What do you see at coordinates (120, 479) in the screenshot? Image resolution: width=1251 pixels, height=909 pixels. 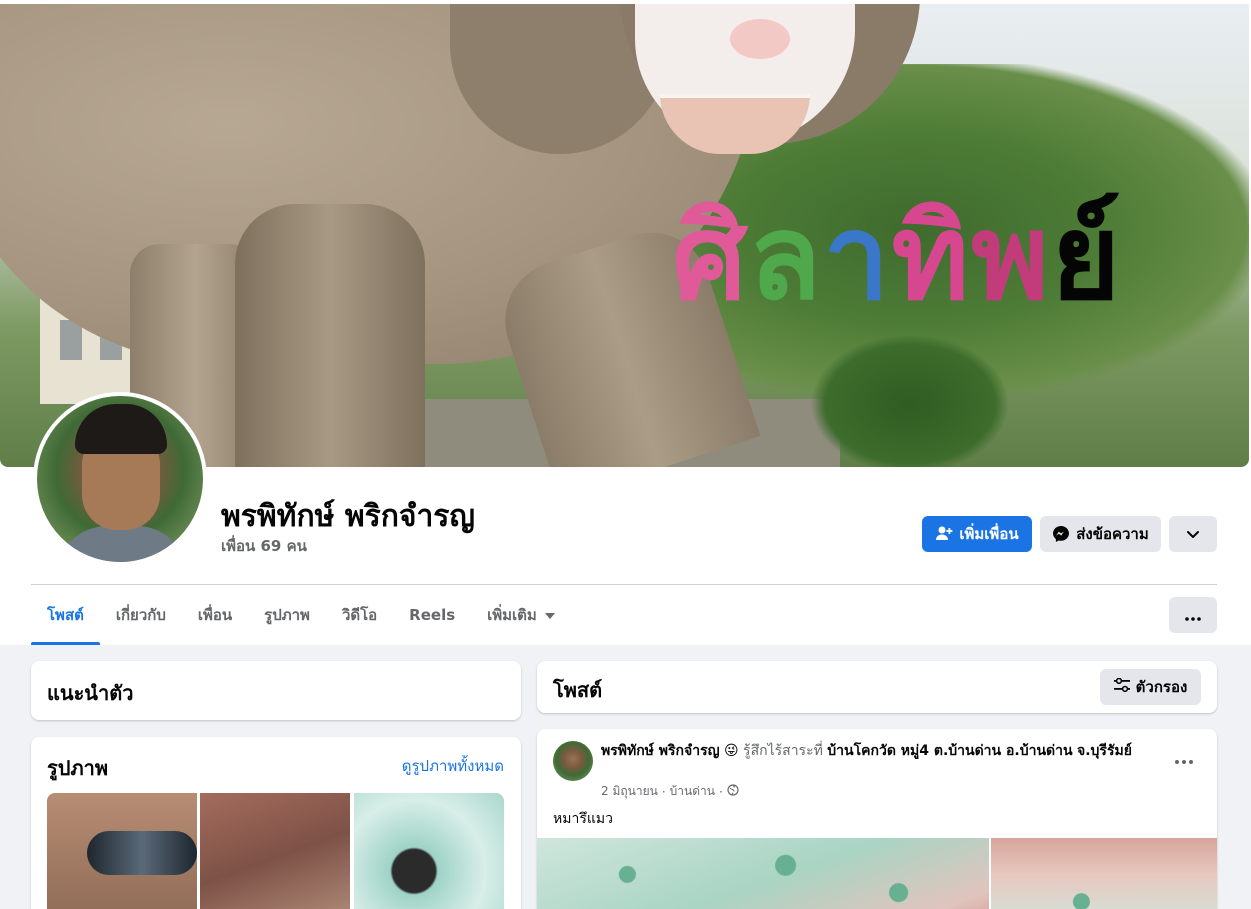 I see `profile-avatar` at bounding box center [120, 479].